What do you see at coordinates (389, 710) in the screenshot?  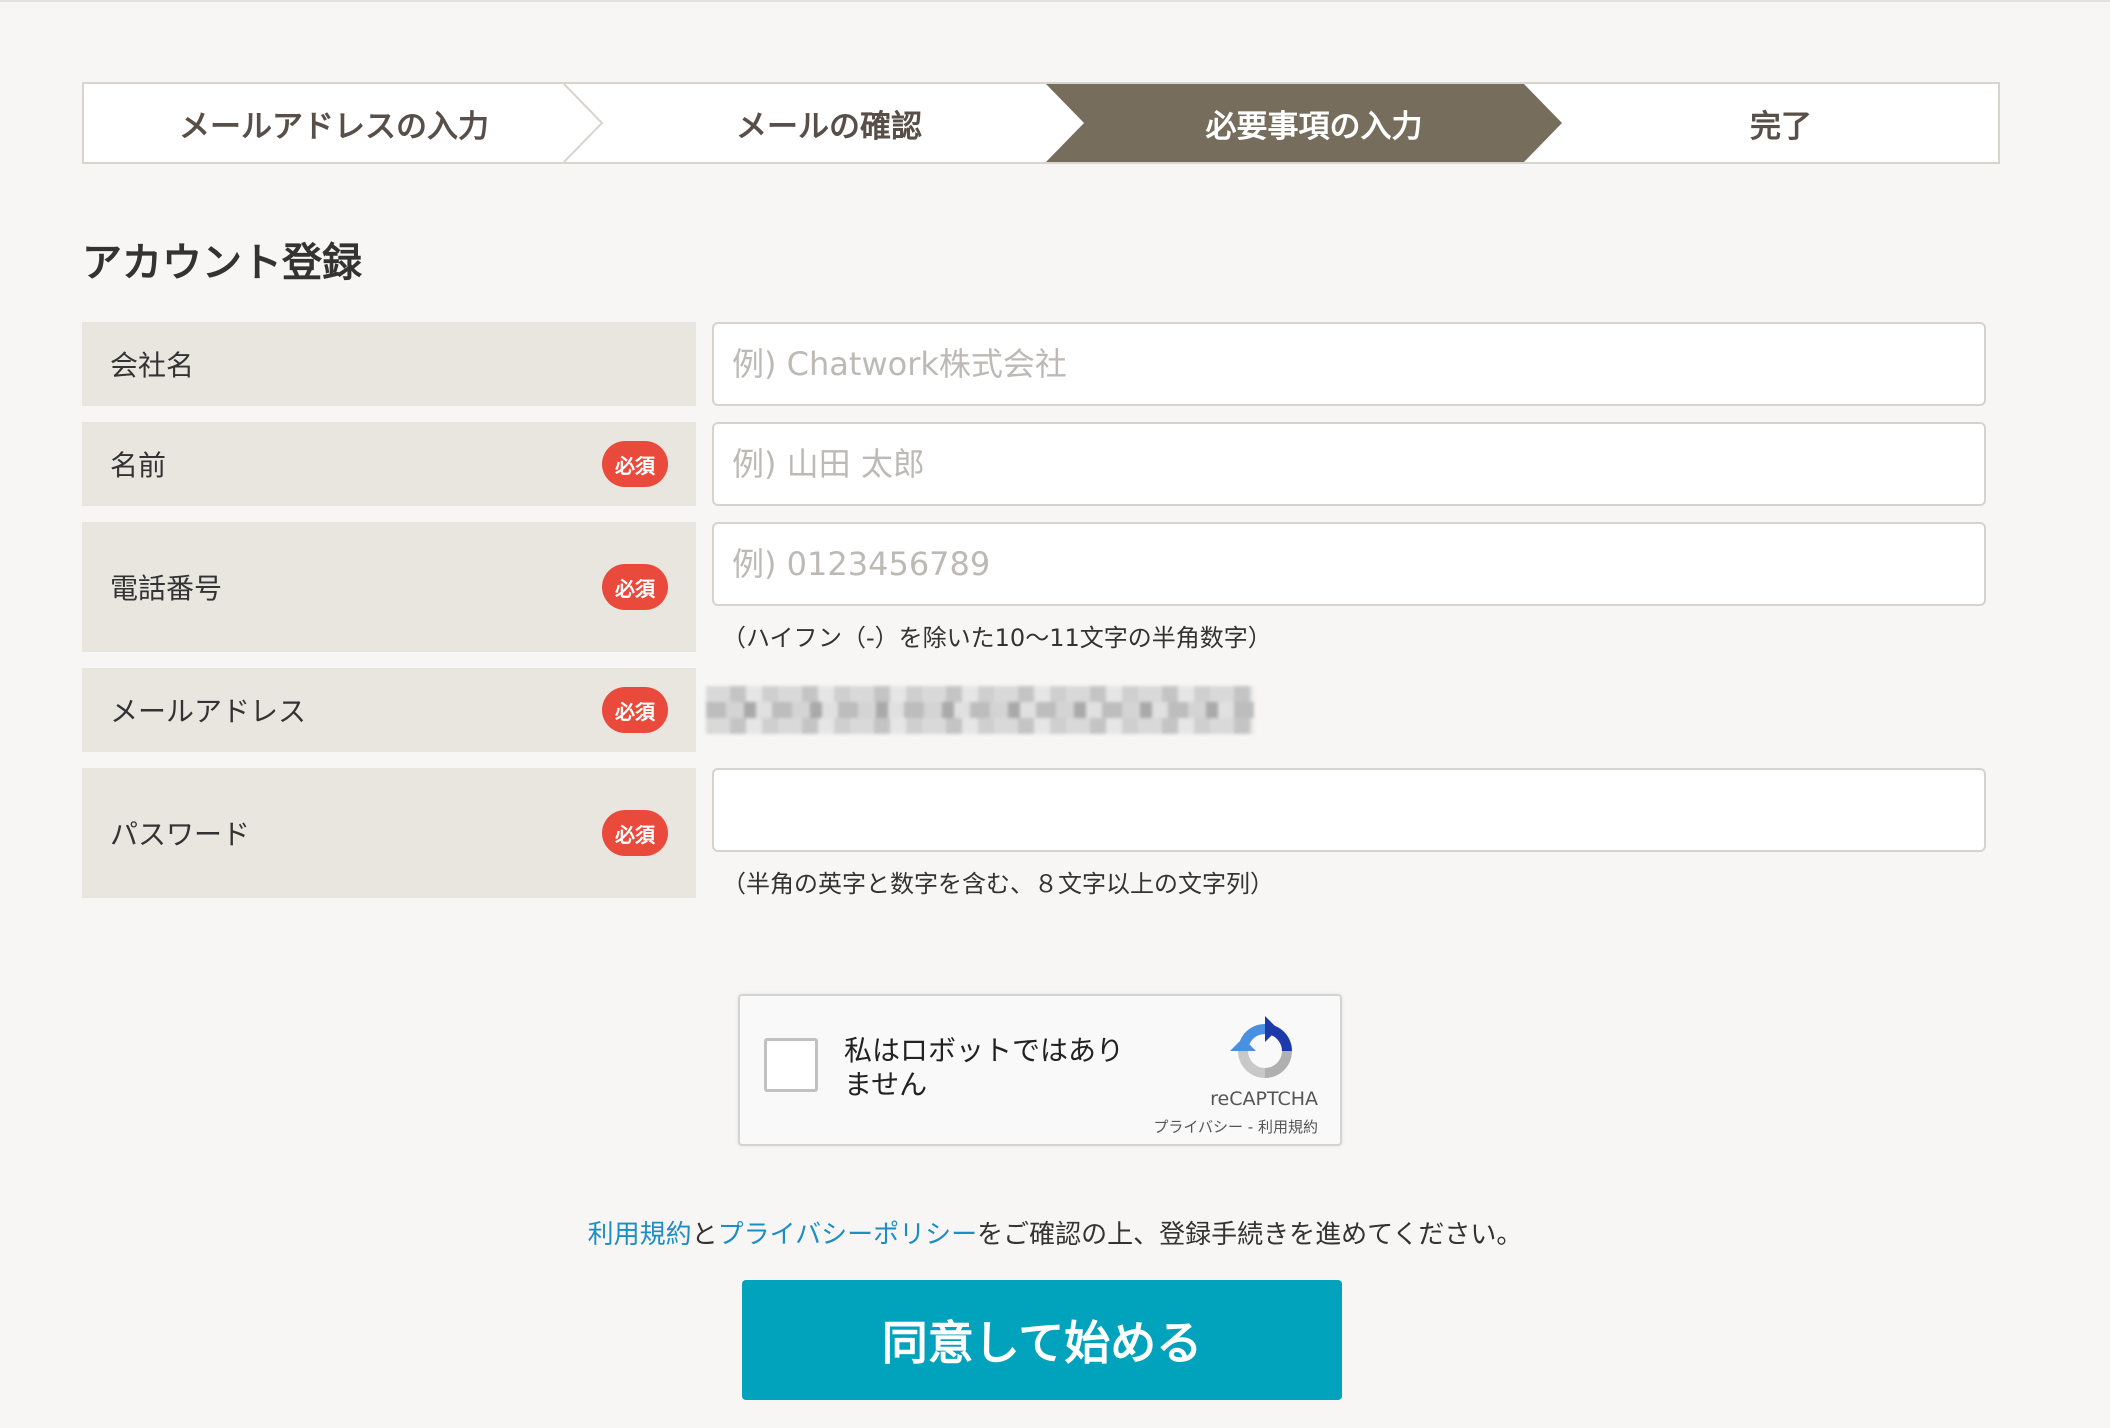 I see `email-label: メールアドレス 必須` at bounding box center [389, 710].